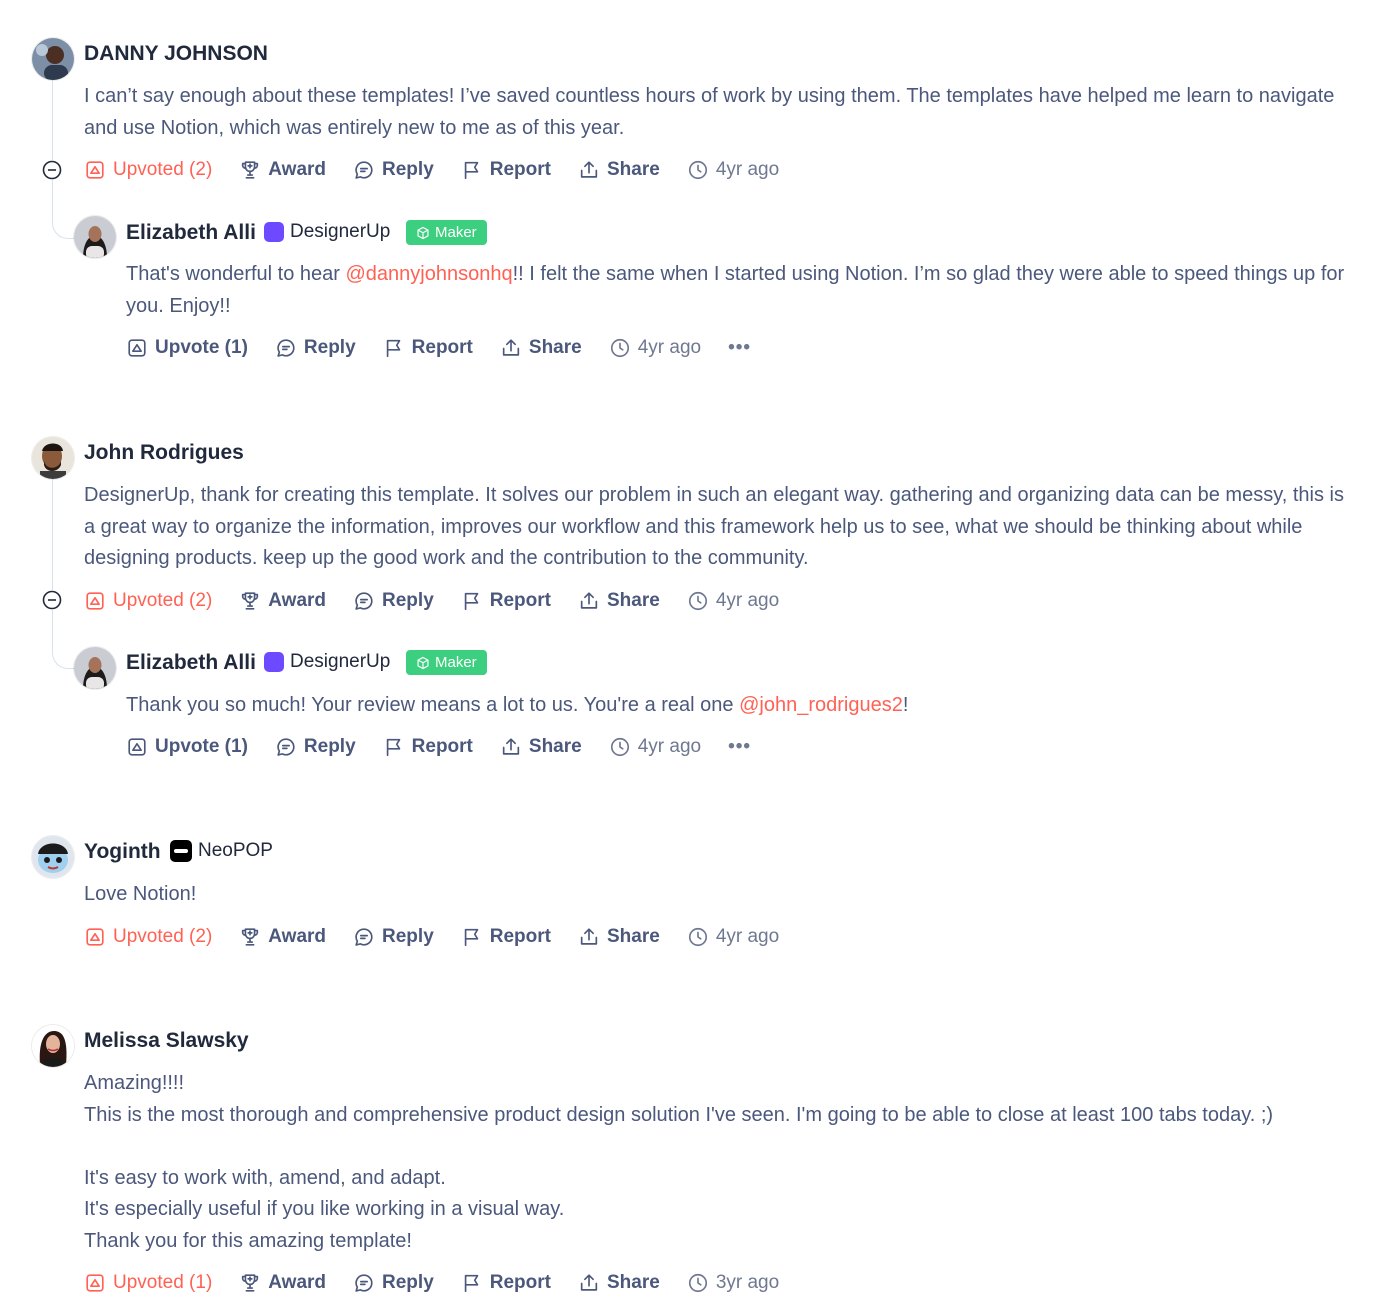  What do you see at coordinates (446, 662) in the screenshot?
I see `maker-badge: Maker` at bounding box center [446, 662].